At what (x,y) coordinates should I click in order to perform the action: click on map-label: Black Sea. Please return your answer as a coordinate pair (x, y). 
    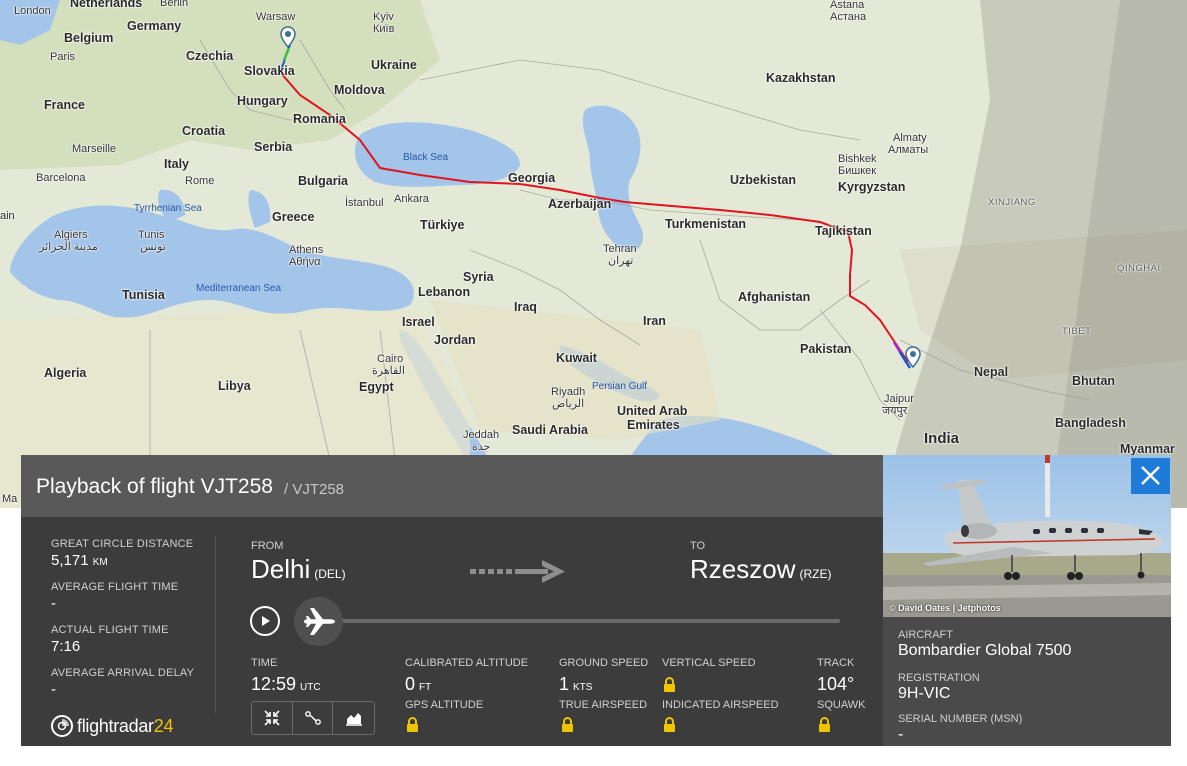
    Looking at the image, I should click on (426, 157).